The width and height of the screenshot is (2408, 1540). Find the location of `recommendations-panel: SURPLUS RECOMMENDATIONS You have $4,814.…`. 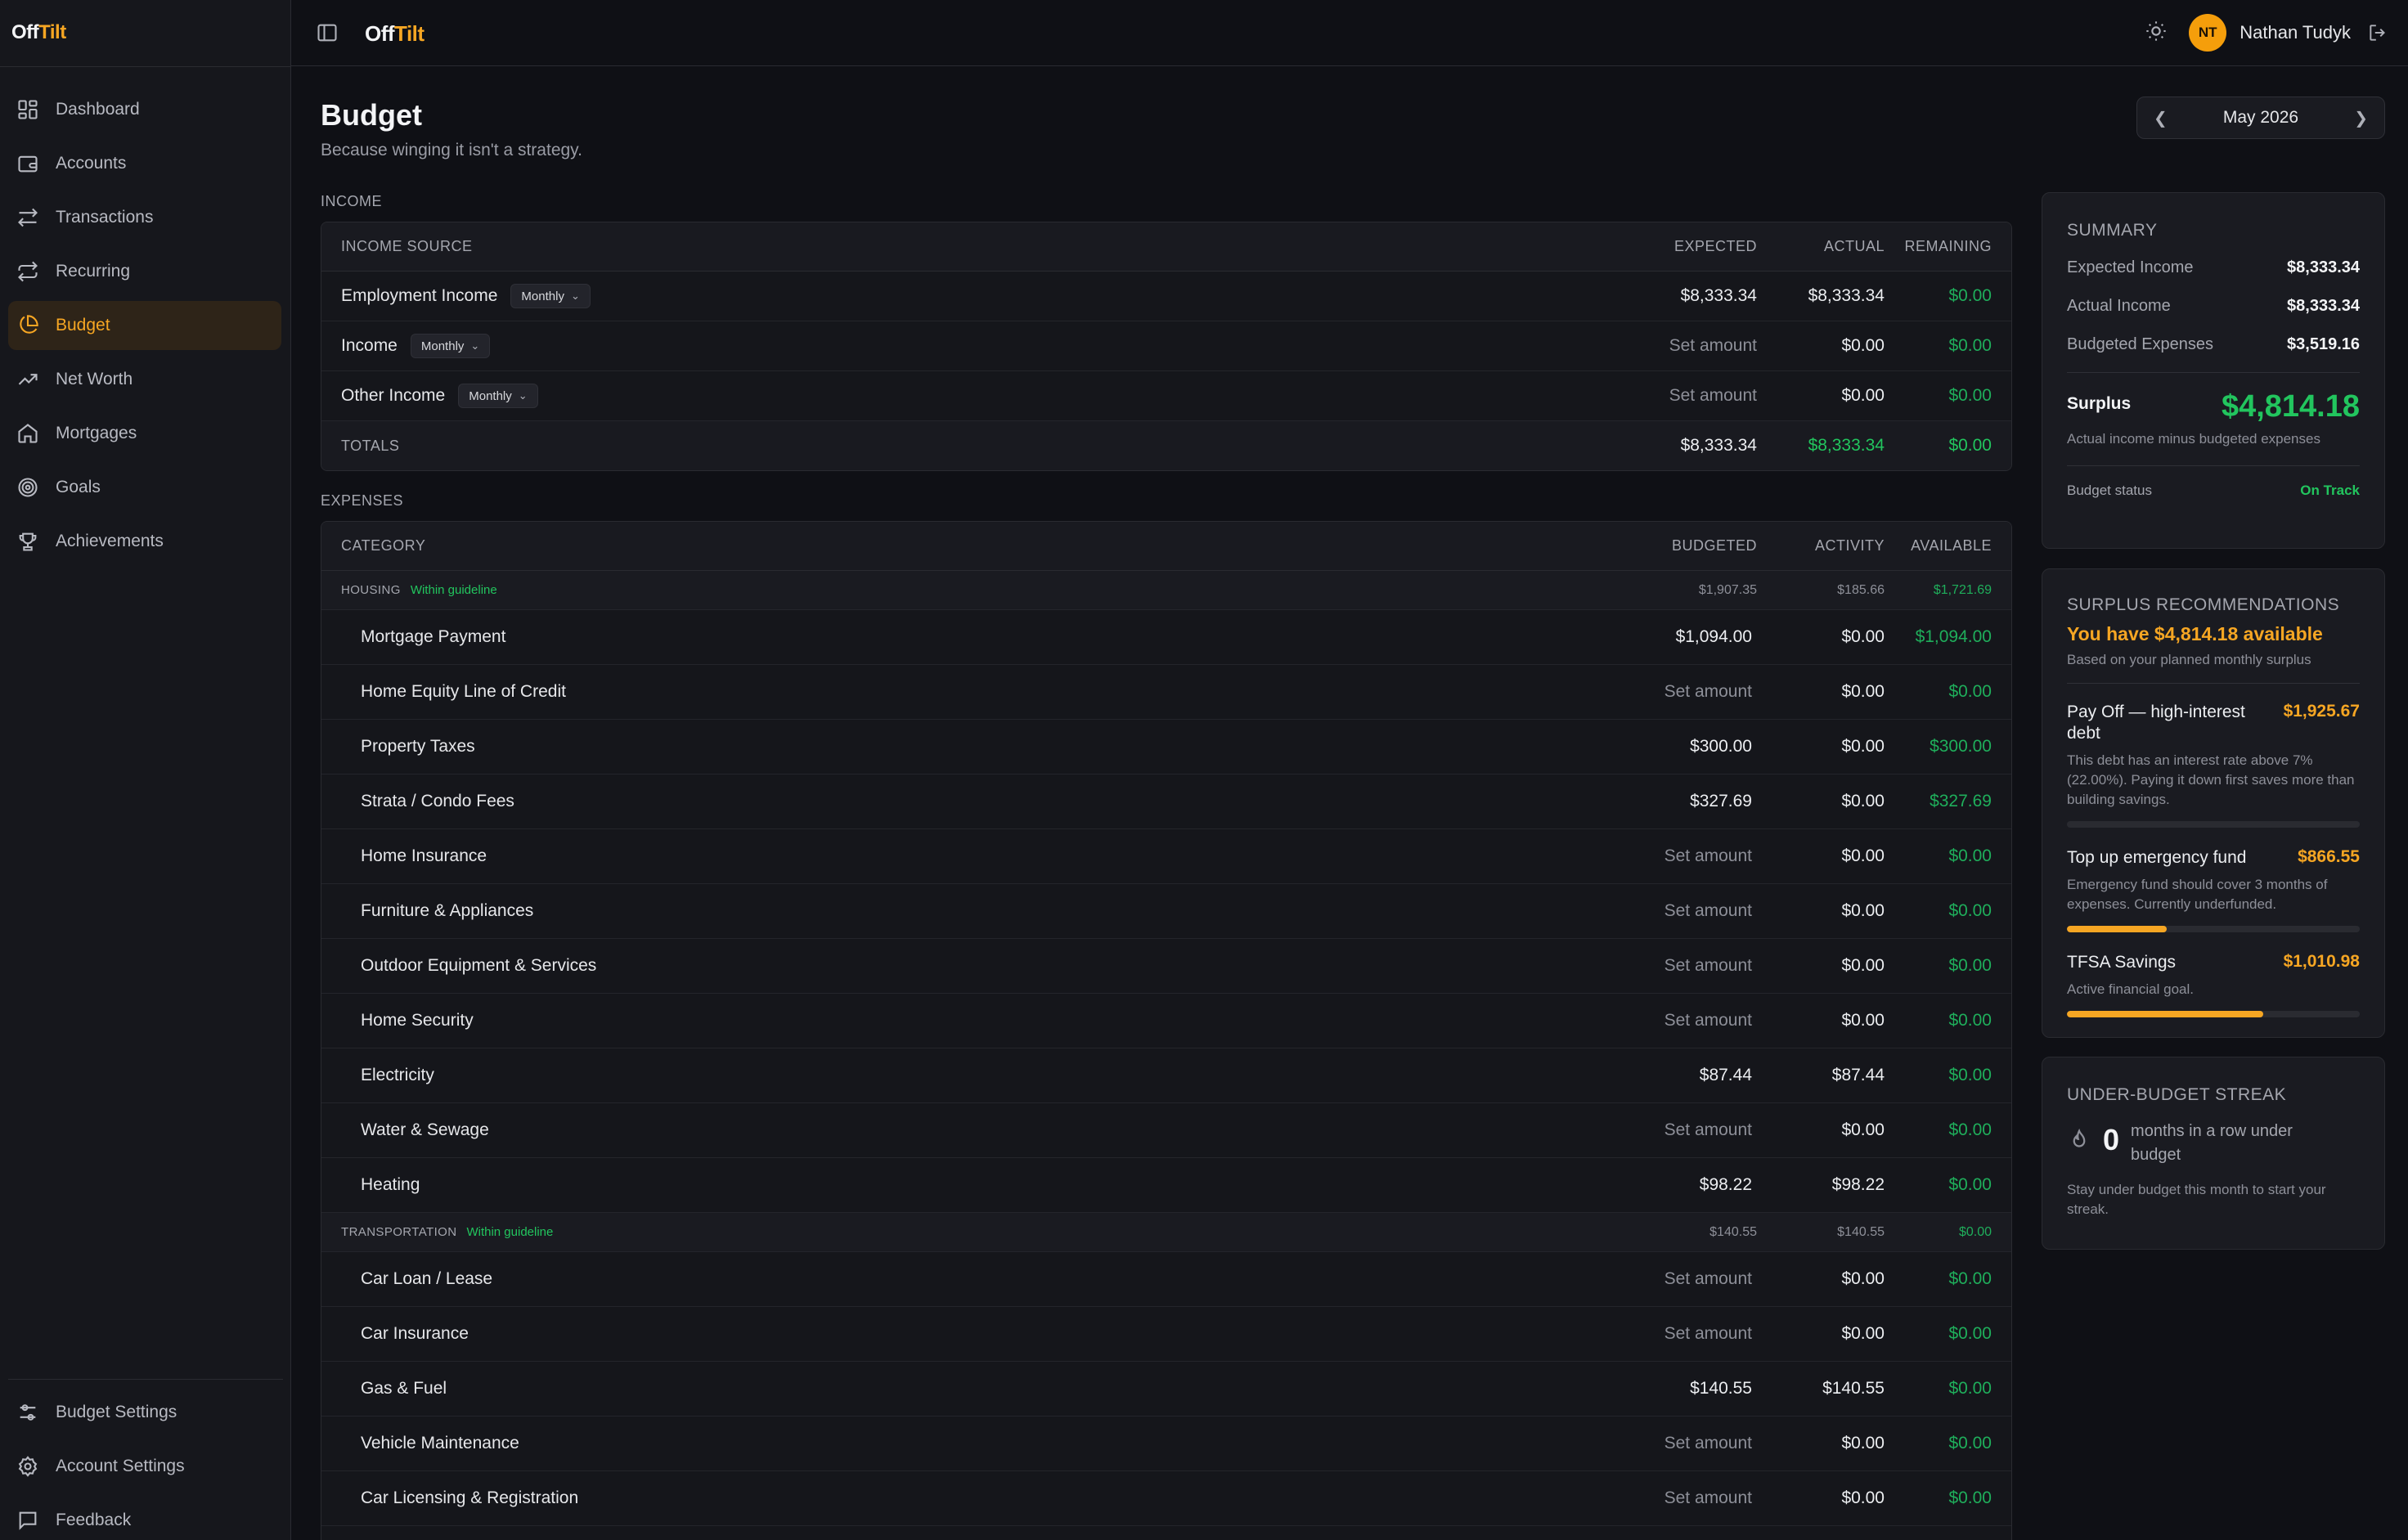

recommendations-panel: SURPLUS RECOMMENDATIONS You have $4,814.… is located at coordinates (2213, 803).